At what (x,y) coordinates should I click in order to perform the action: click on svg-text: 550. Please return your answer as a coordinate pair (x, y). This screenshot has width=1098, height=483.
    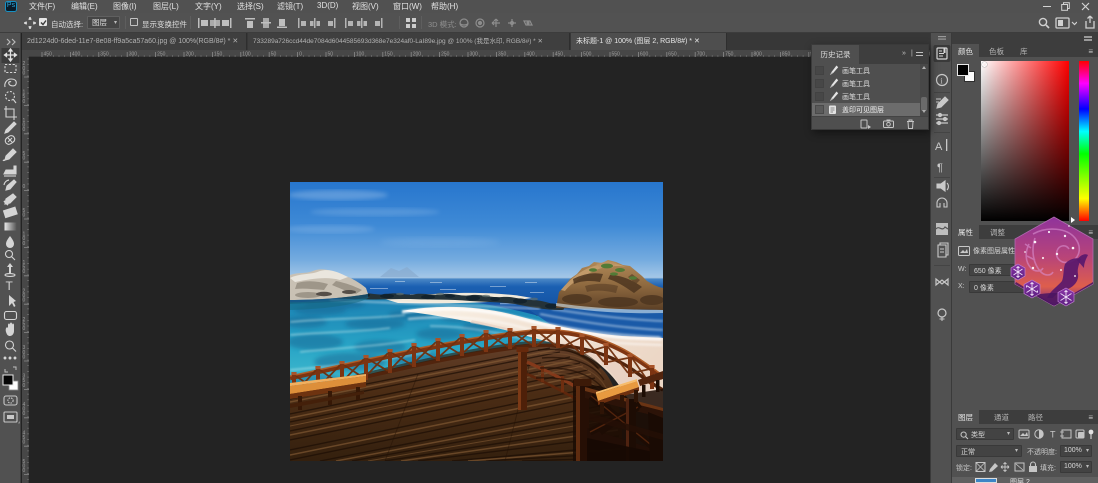
    Looking at the image, I should click on (616, 55).